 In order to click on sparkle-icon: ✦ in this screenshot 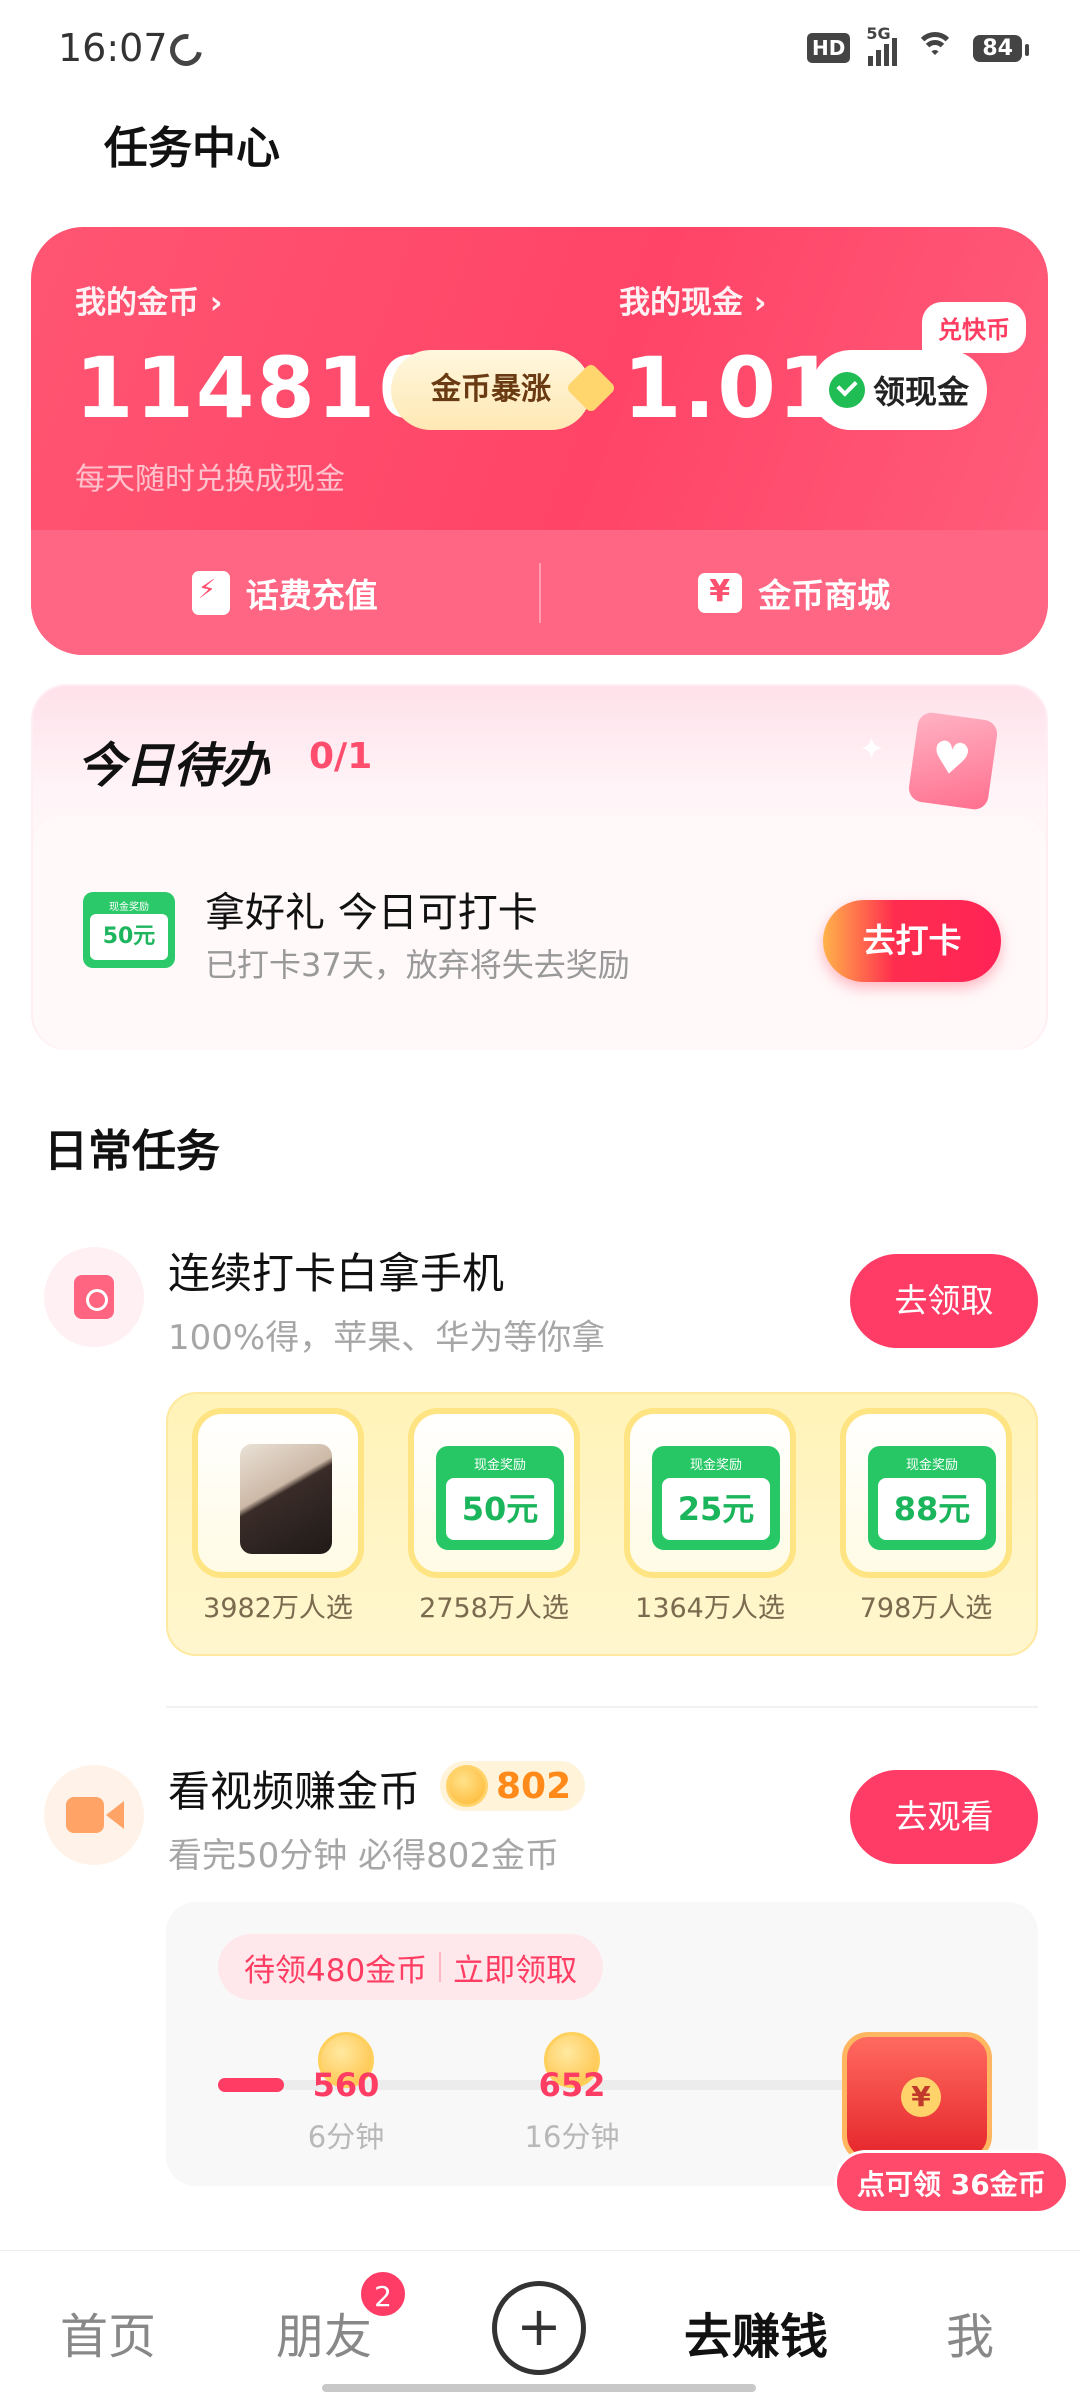, I will do `click(872, 749)`.